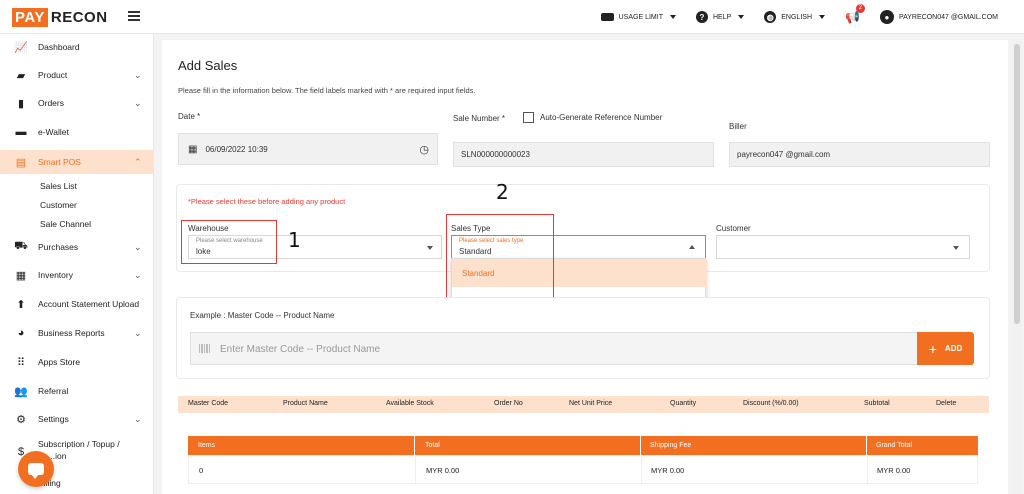 This screenshot has height=494, width=1024. Describe the element at coordinates (58, 205) in the screenshot. I see `sidebar-subitem-customer: Customer` at that location.